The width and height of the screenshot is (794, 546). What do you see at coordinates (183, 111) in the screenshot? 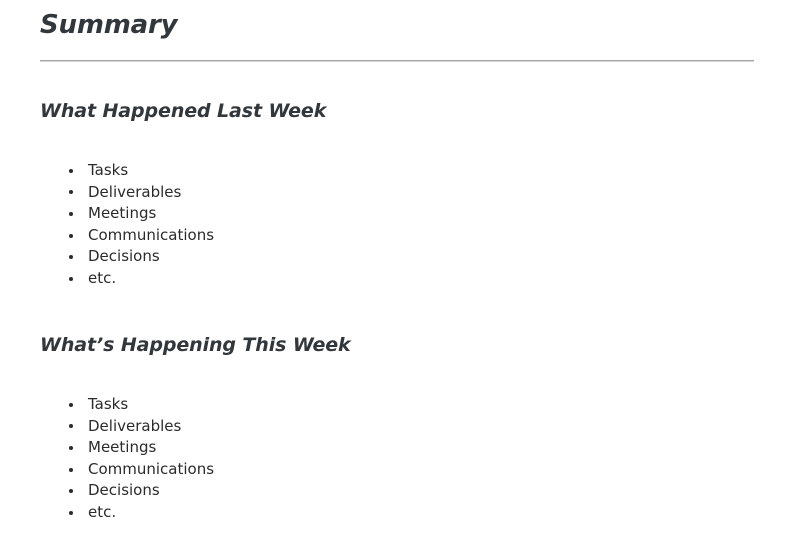
I see `section-heading: What Happened Last Week` at bounding box center [183, 111].